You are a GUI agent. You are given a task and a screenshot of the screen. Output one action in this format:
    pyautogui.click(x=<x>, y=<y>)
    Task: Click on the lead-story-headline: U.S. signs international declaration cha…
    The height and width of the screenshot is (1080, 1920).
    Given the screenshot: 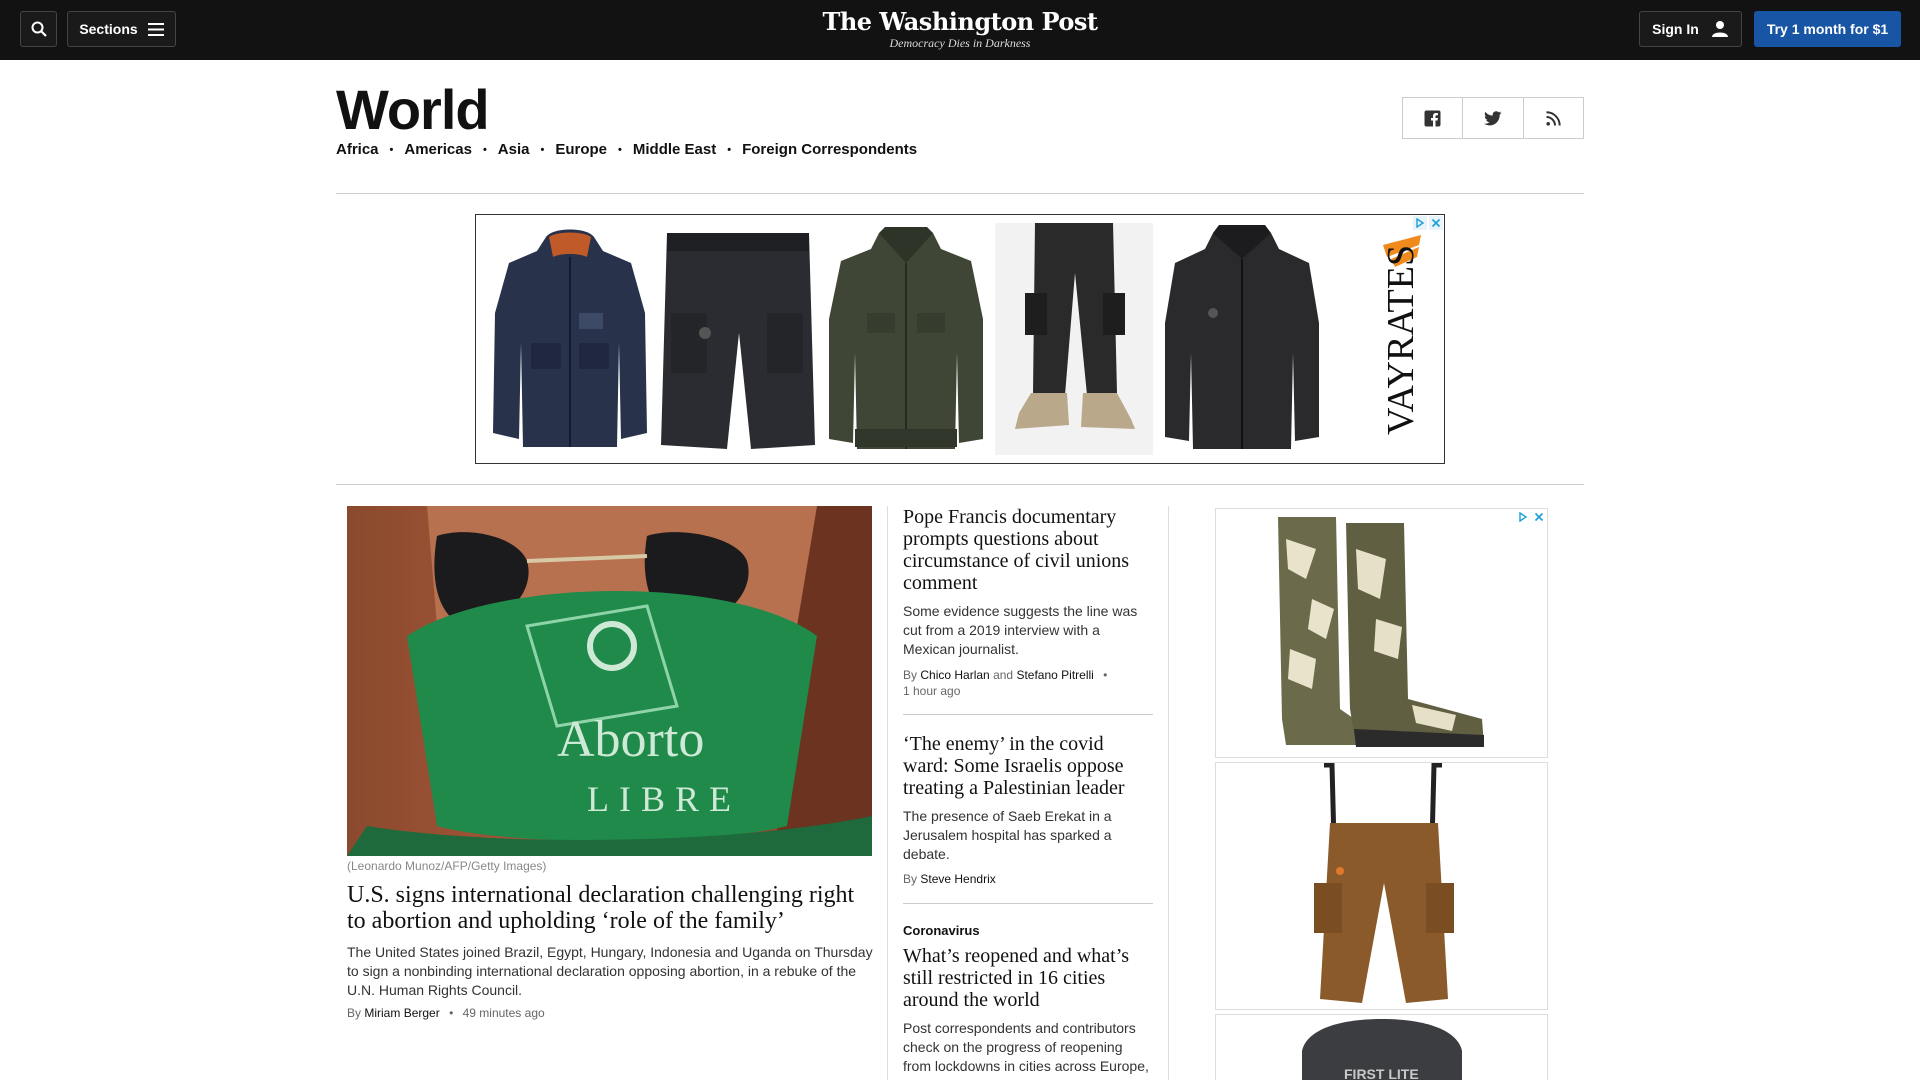 What is the action you would take?
    pyautogui.click(x=612, y=908)
    